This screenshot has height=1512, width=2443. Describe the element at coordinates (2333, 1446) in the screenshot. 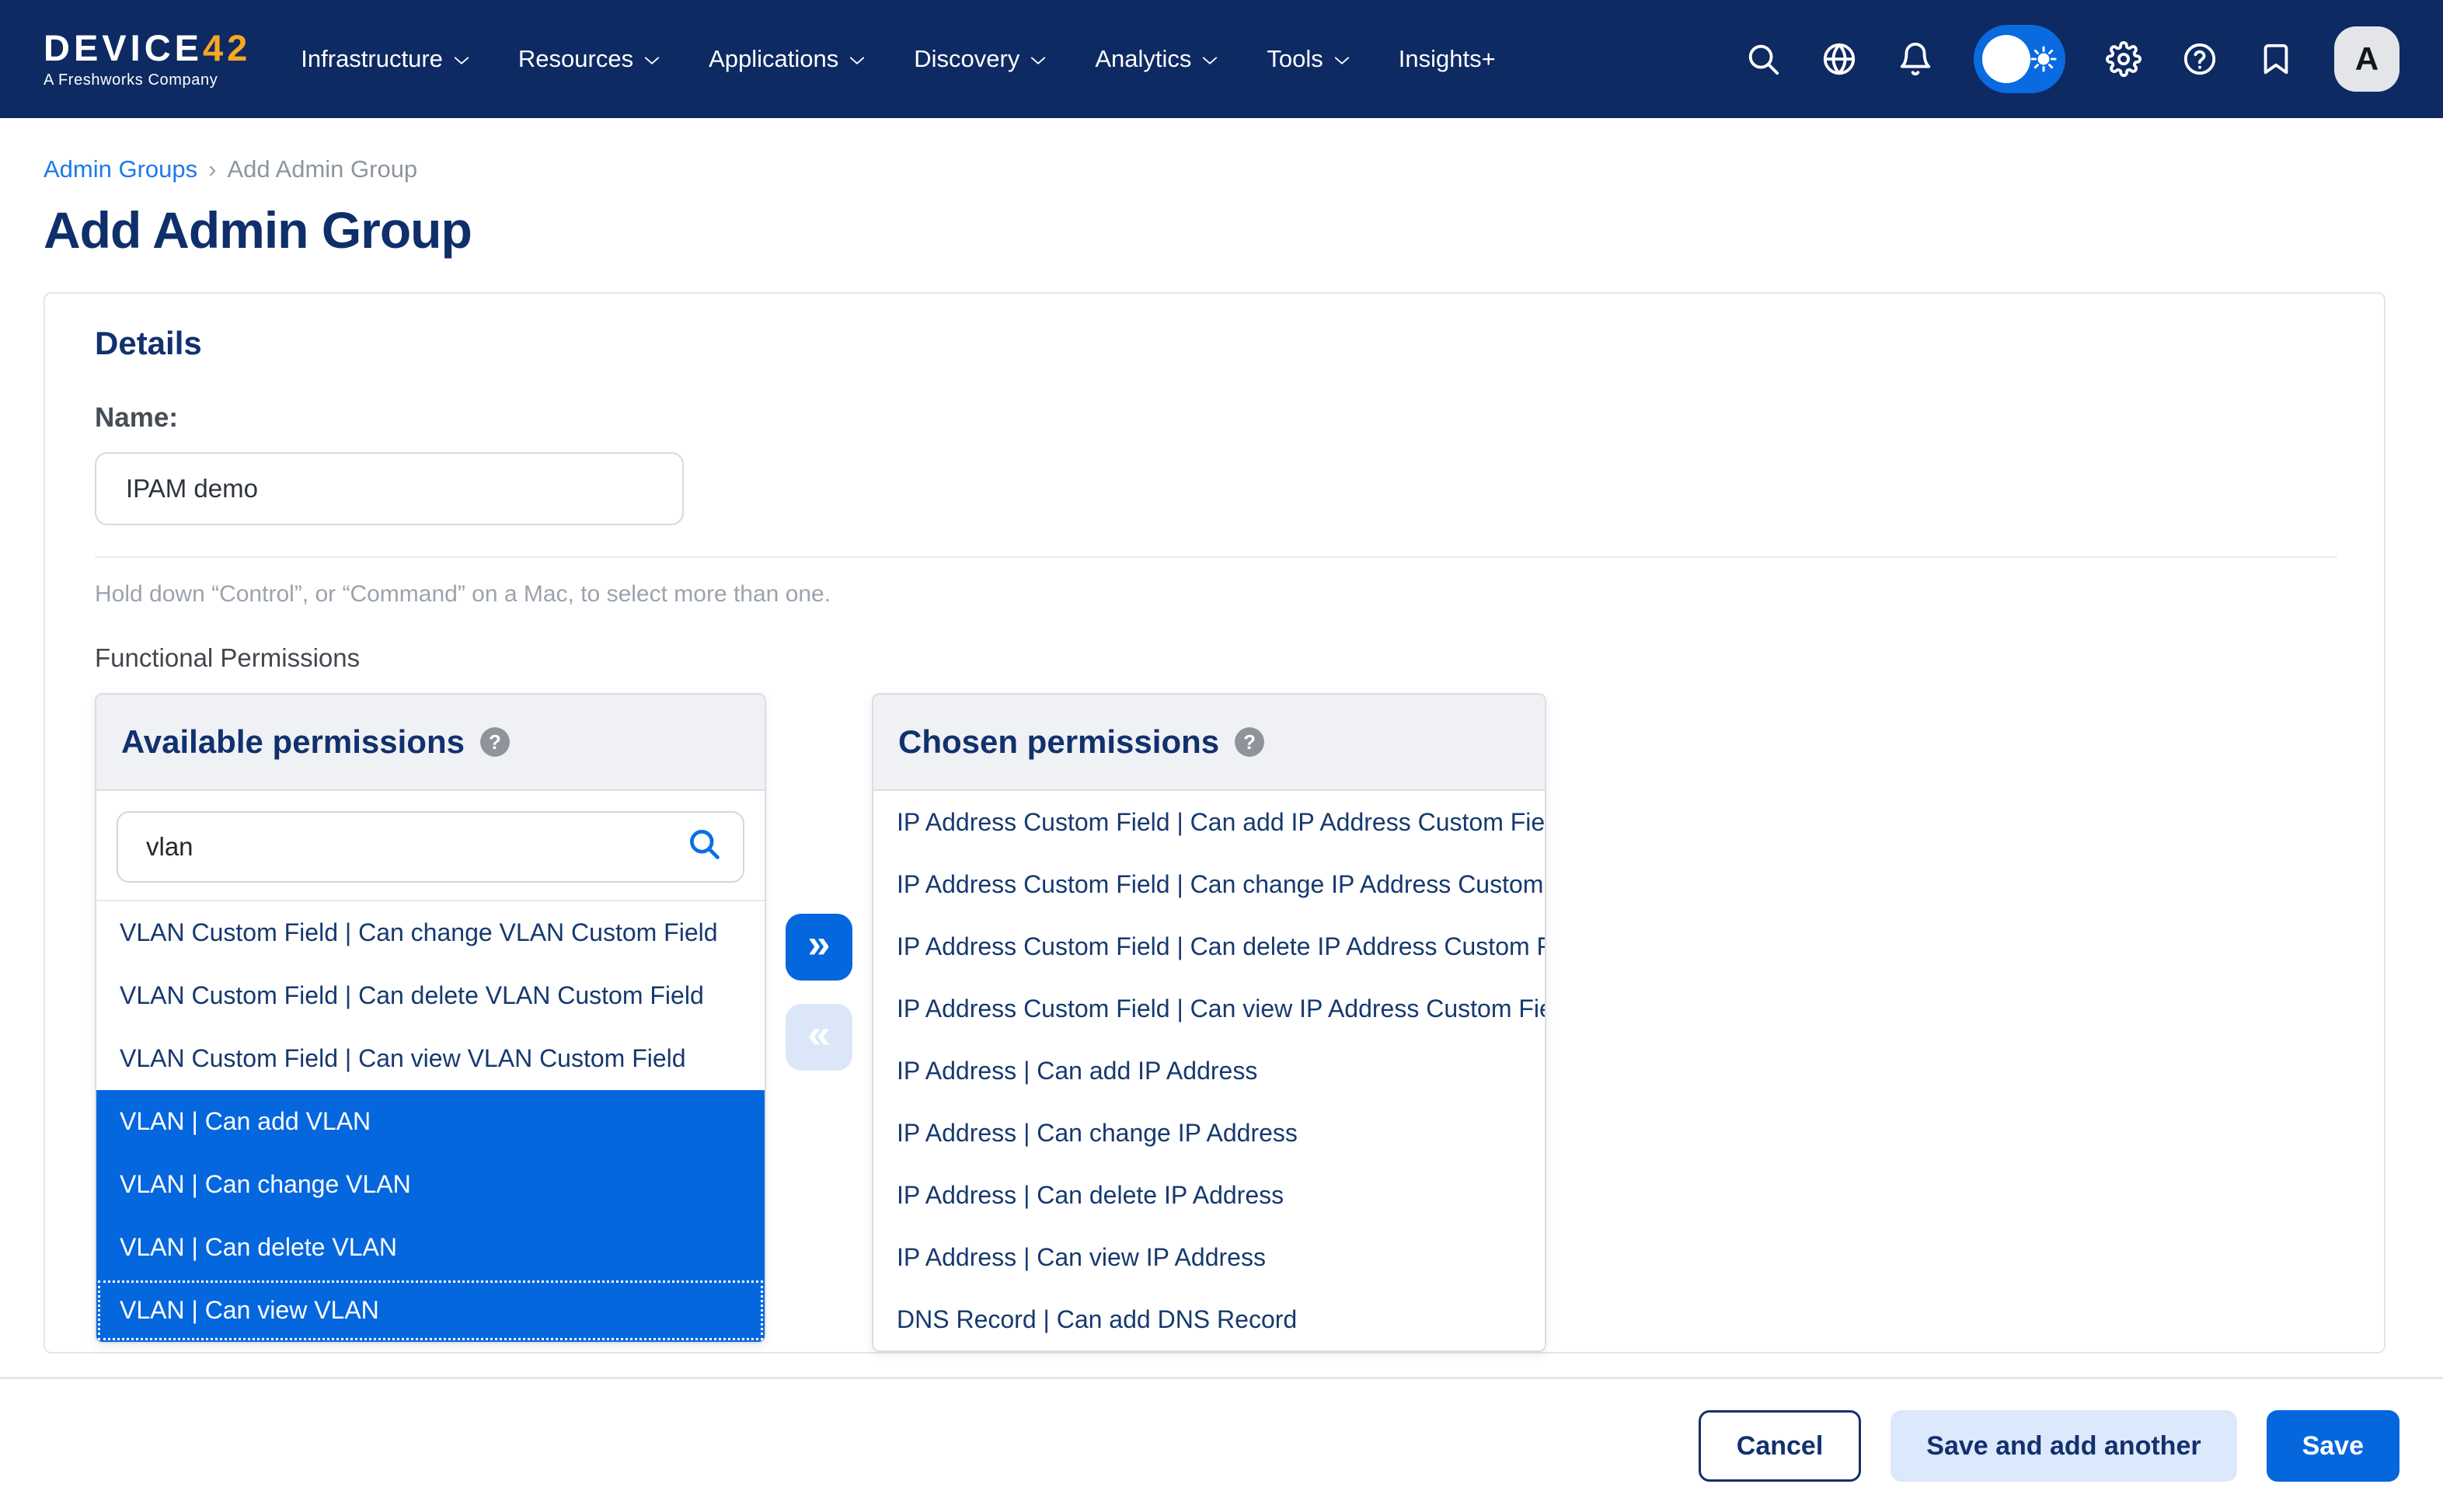

I see `save-button: Save` at that location.